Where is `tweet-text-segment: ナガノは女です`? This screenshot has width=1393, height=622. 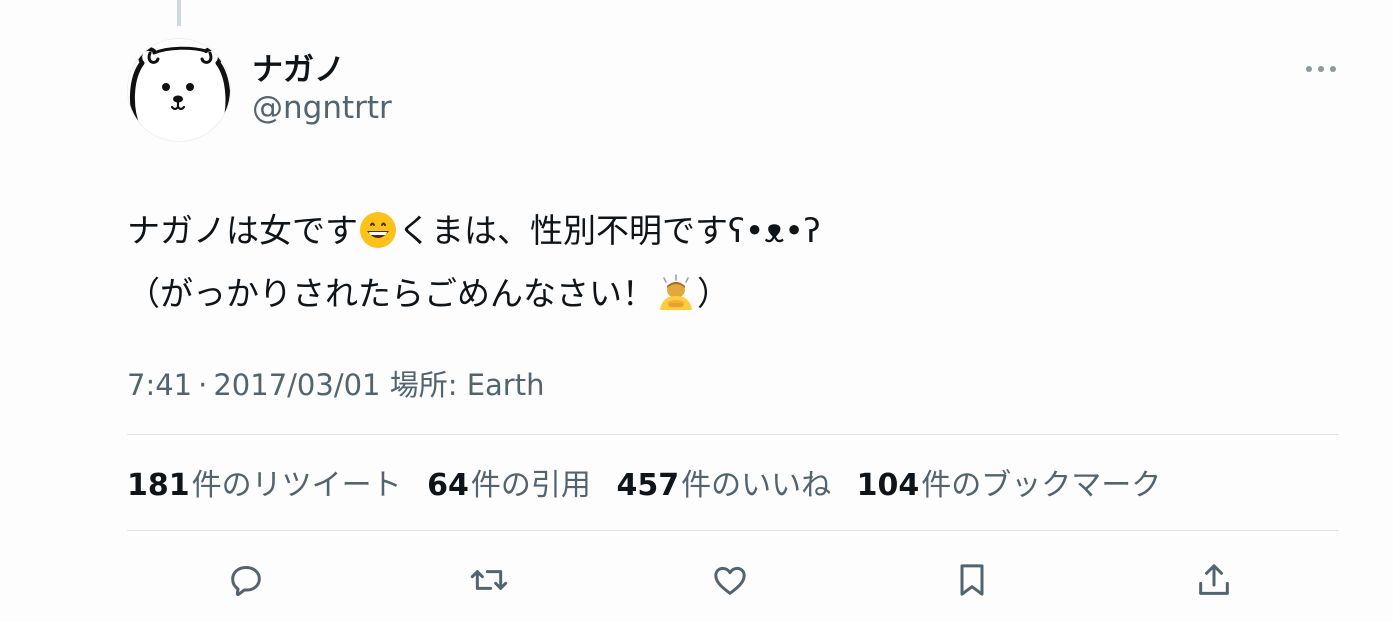 tweet-text-segment: ナガノは女です is located at coordinates (242, 230).